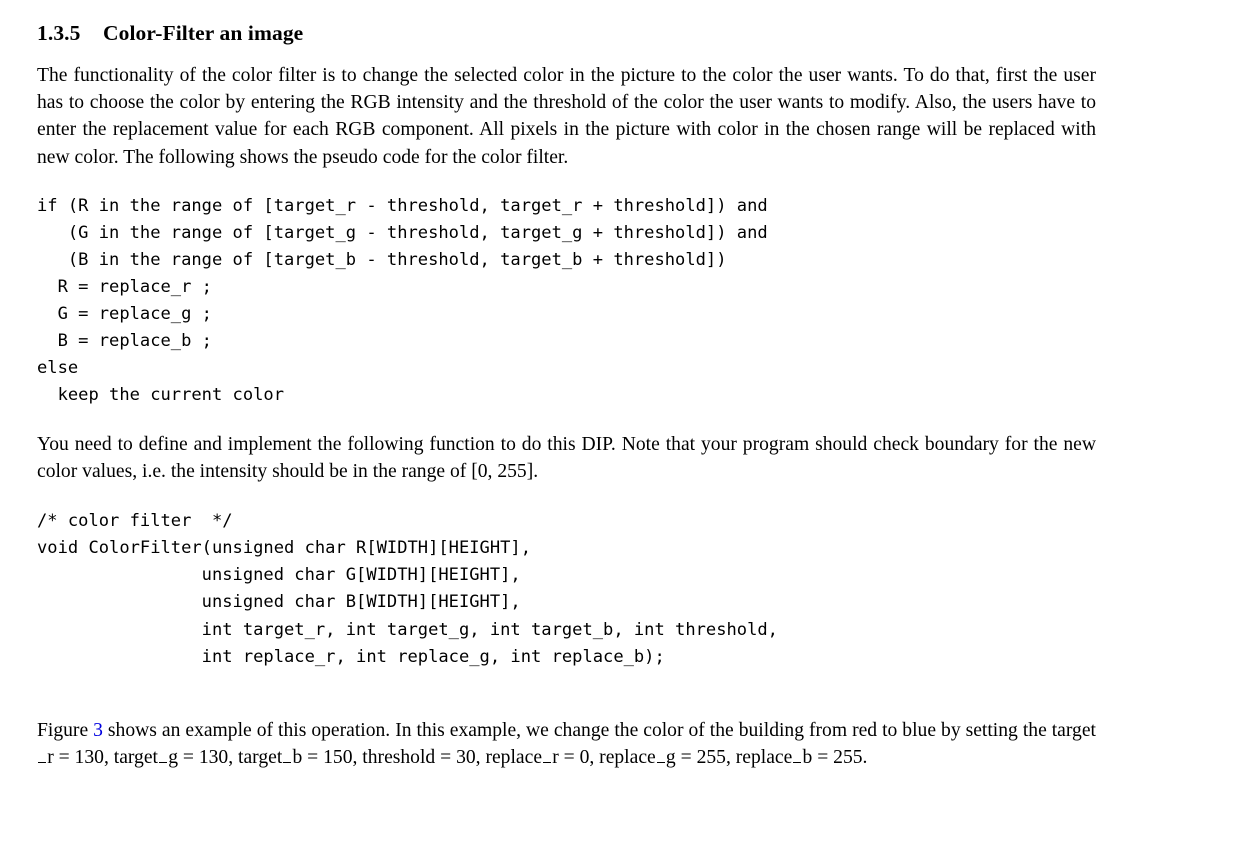 The image size is (1252, 842). Describe the element at coordinates (566, 776) in the screenshot. I see `page-bottom-spacer` at that location.